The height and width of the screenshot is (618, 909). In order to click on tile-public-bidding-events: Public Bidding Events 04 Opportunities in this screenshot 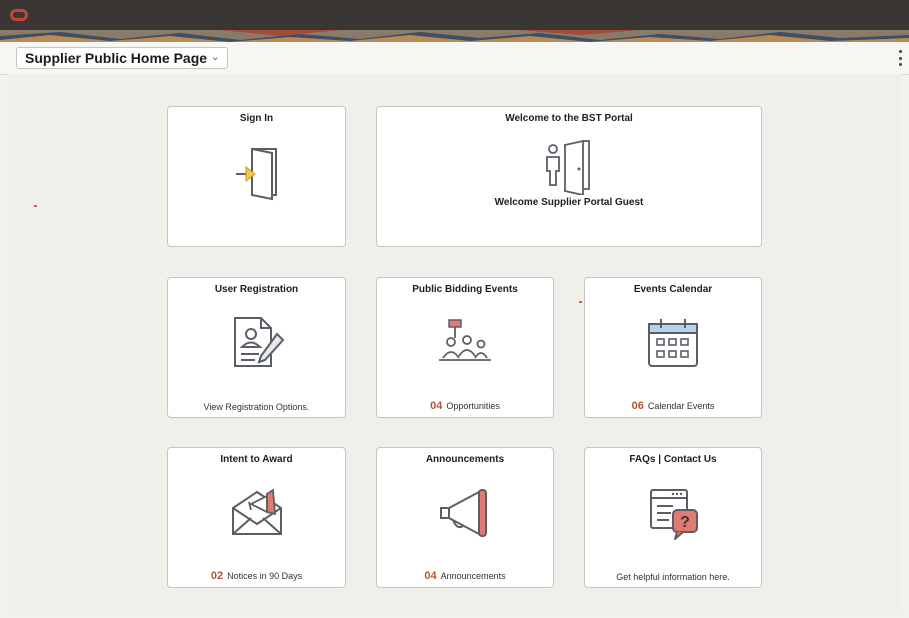, I will do `click(465, 347)`.